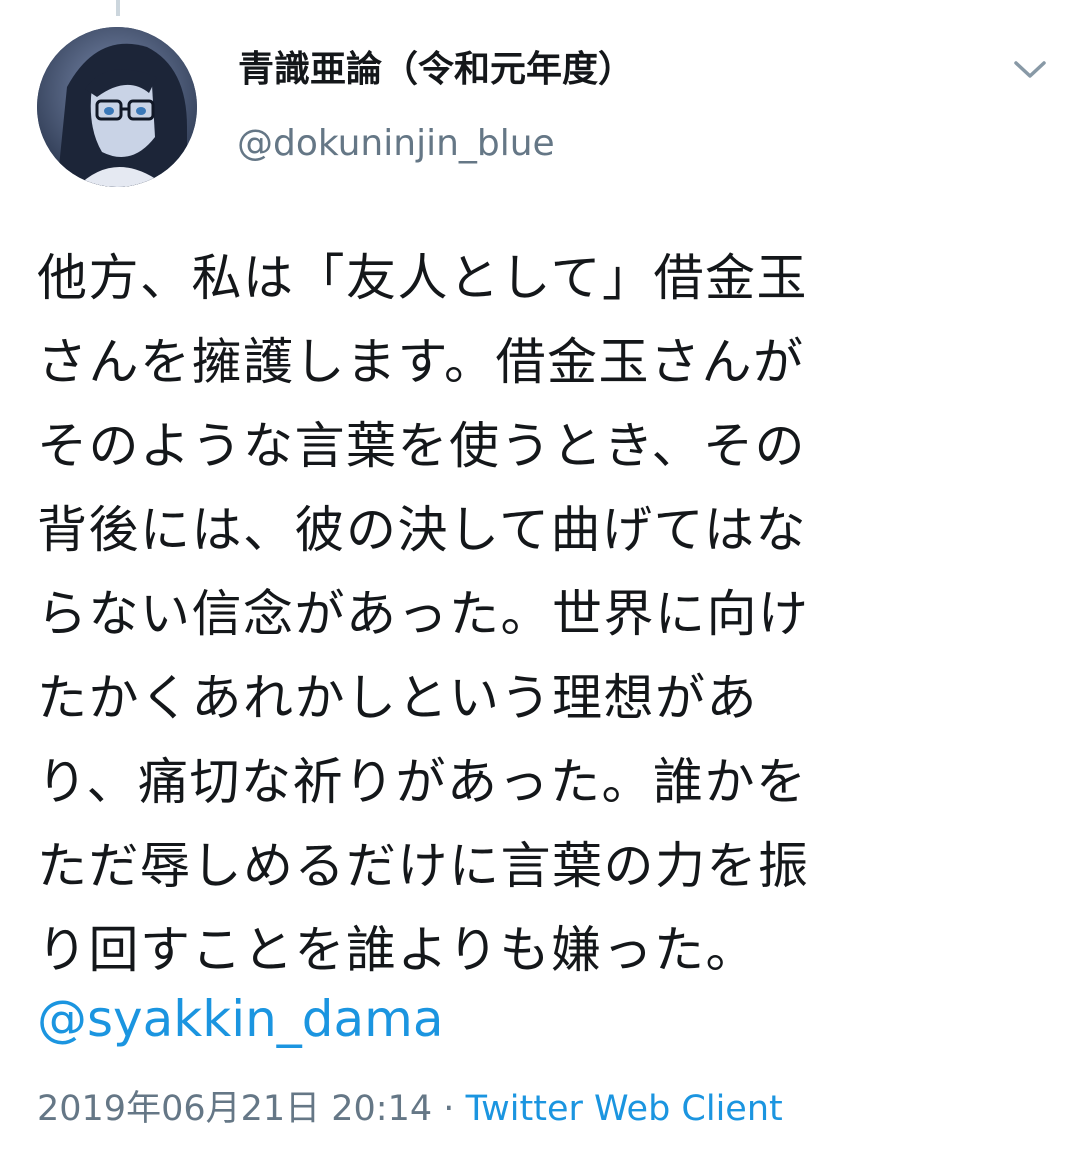 This screenshot has width=1080, height=1159. Describe the element at coordinates (422, 782) in the screenshot. I see `tweet-text-line: り、痛切な祈りがあった。誰かを` at that location.